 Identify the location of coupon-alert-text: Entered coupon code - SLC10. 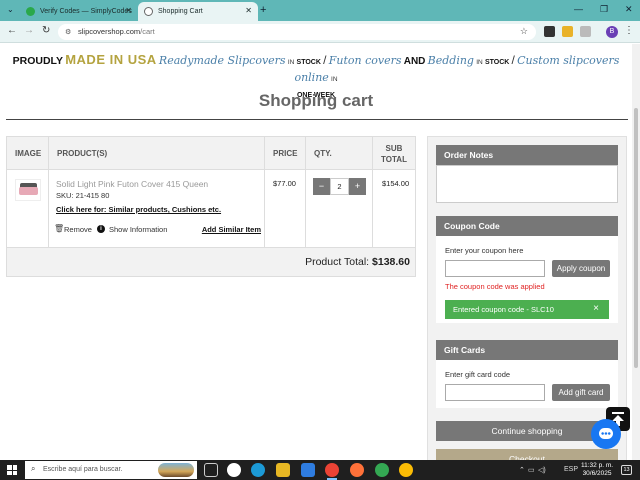
(503, 309).